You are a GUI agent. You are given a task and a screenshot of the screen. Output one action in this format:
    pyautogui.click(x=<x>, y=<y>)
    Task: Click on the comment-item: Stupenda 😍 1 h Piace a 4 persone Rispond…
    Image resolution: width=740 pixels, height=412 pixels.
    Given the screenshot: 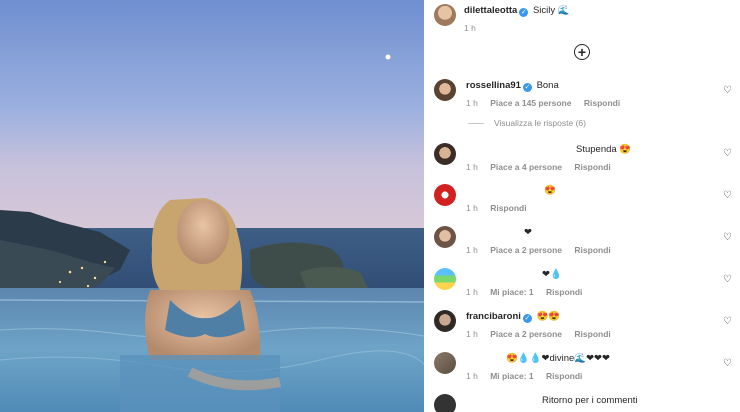 What is the action you would take?
    pyautogui.click(x=584, y=158)
    